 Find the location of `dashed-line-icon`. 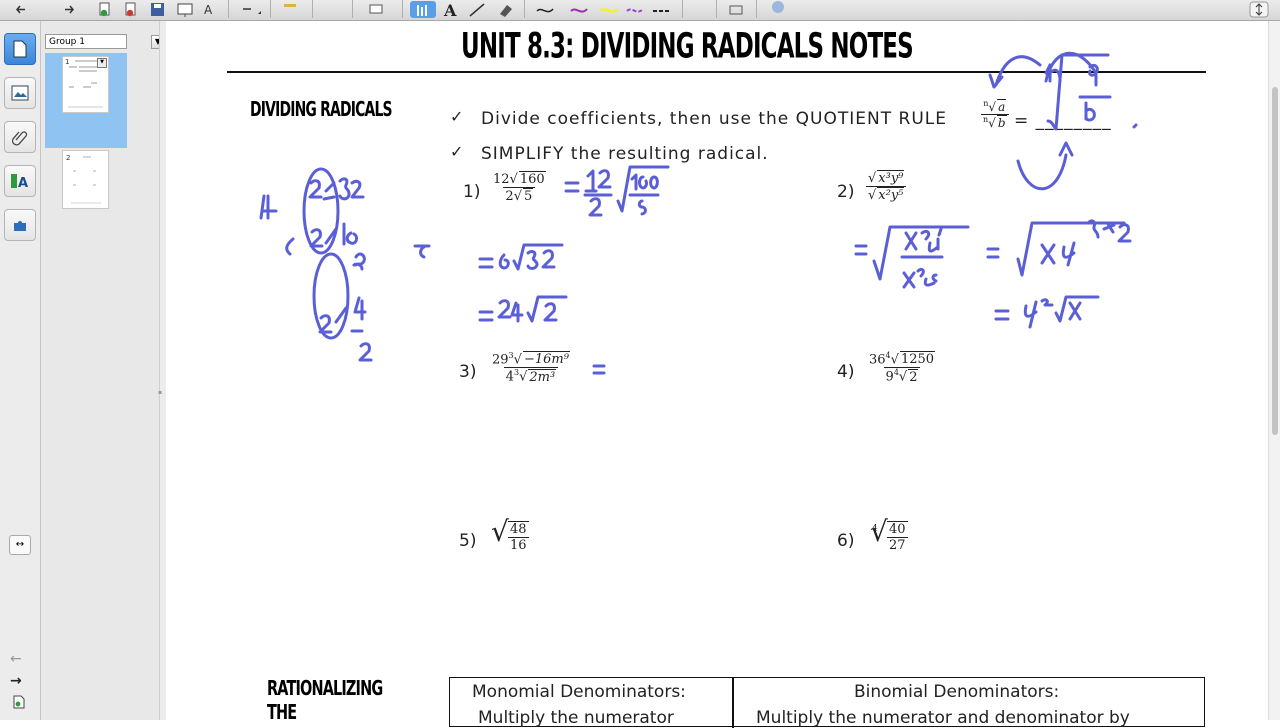

dashed-line-icon is located at coordinates (663, 9).